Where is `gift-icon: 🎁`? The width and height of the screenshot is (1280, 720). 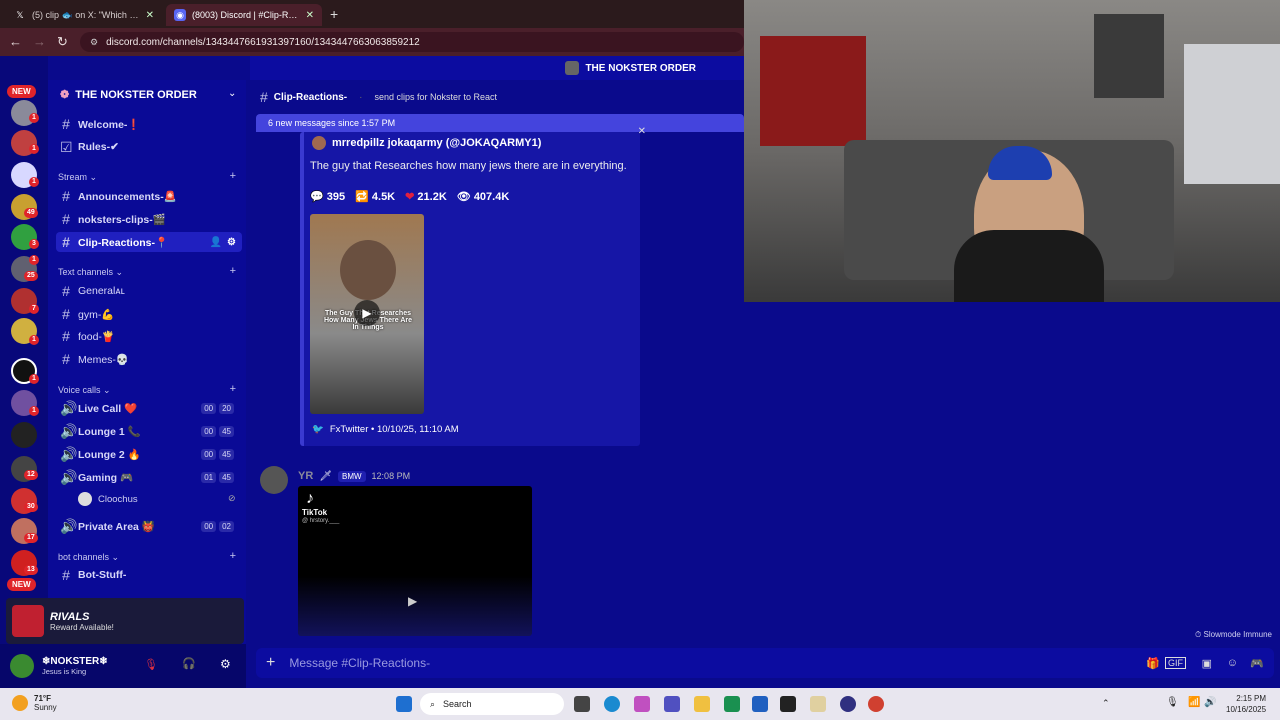 gift-icon: 🎁 is located at coordinates (1153, 663).